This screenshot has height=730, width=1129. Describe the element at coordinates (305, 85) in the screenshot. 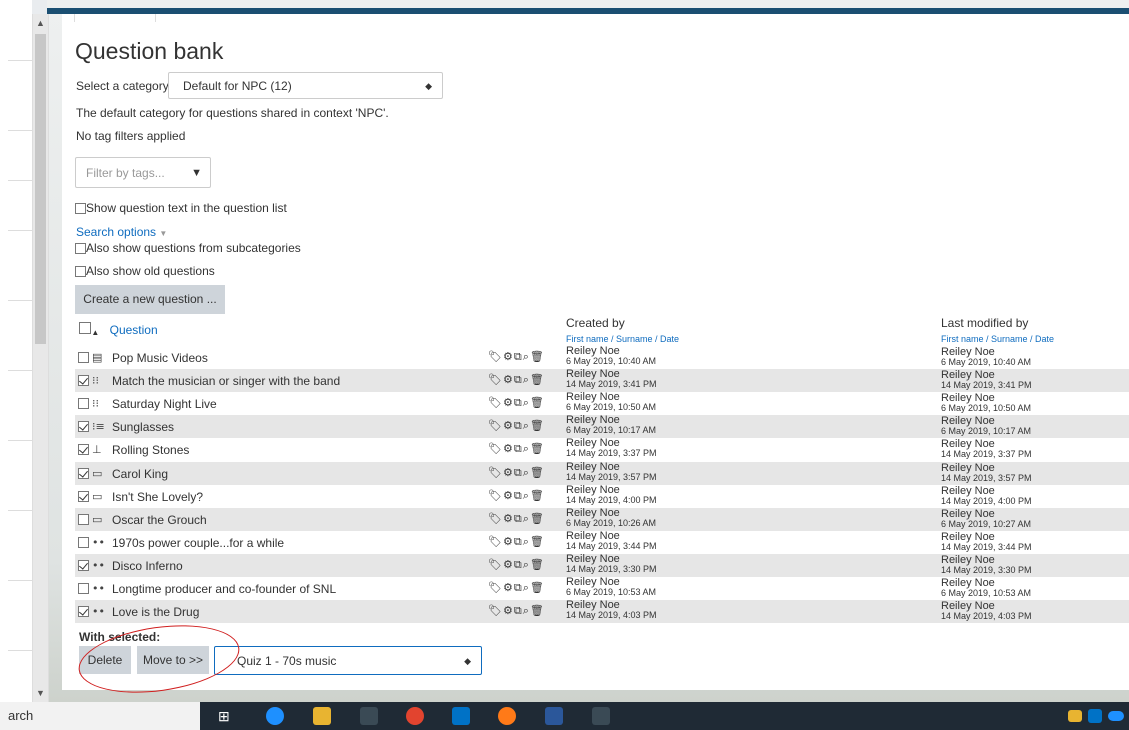

I see `category-select: Default for NPC (12) ◆` at that location.